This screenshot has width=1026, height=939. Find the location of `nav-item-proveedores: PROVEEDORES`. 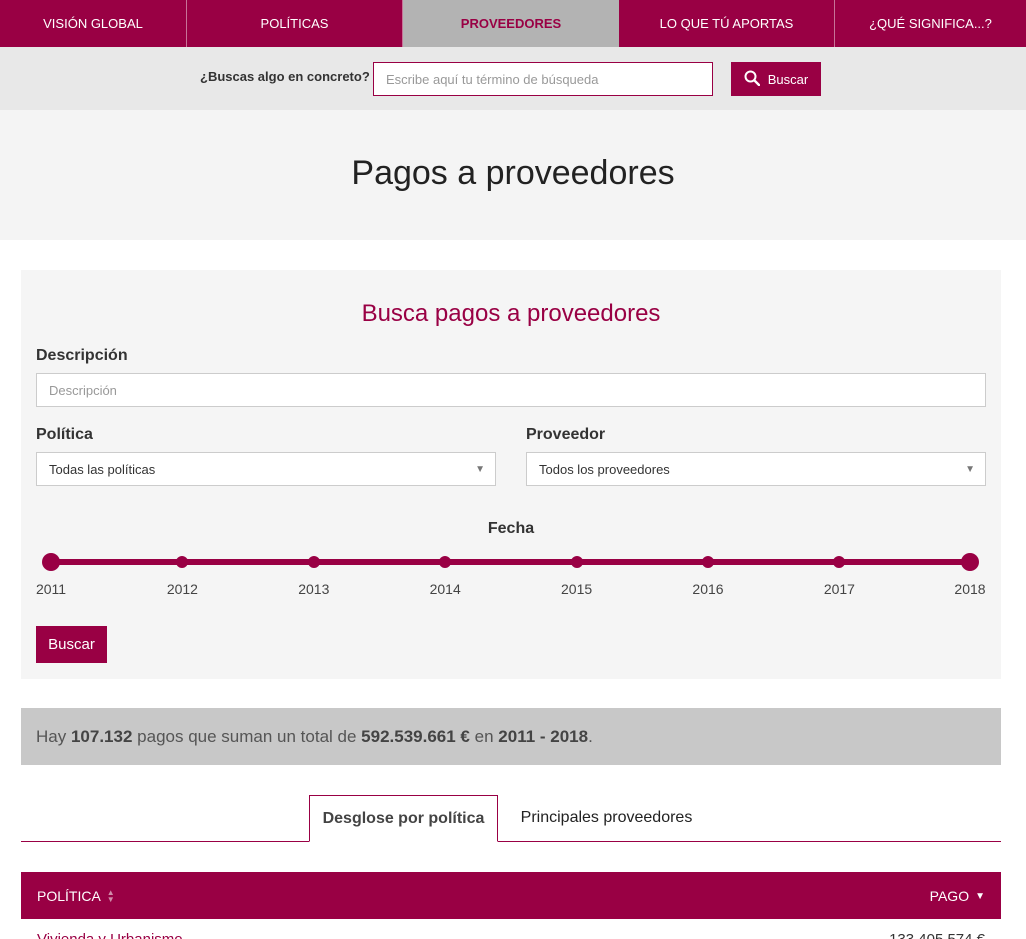

nav-item-proveedores: PROVEEDORES is located at coordinates (511, 23).